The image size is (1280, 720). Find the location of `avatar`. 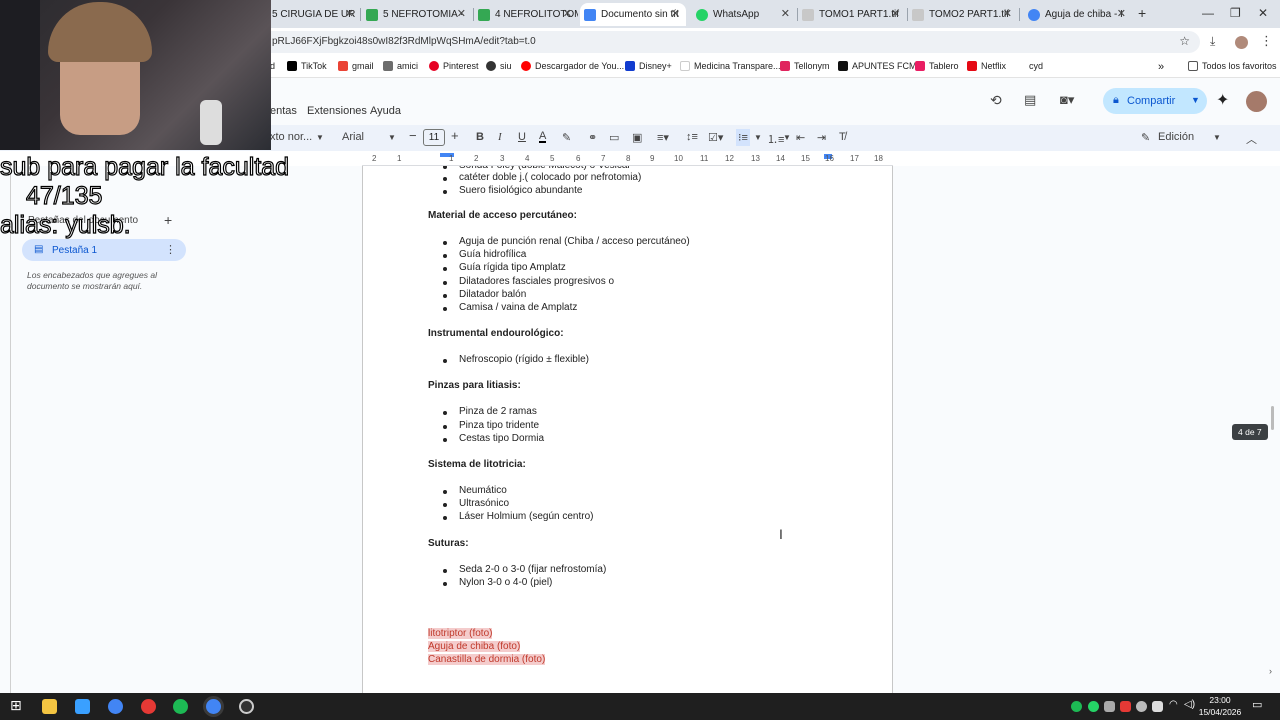

avatar is located at coordinates (1256, 101).